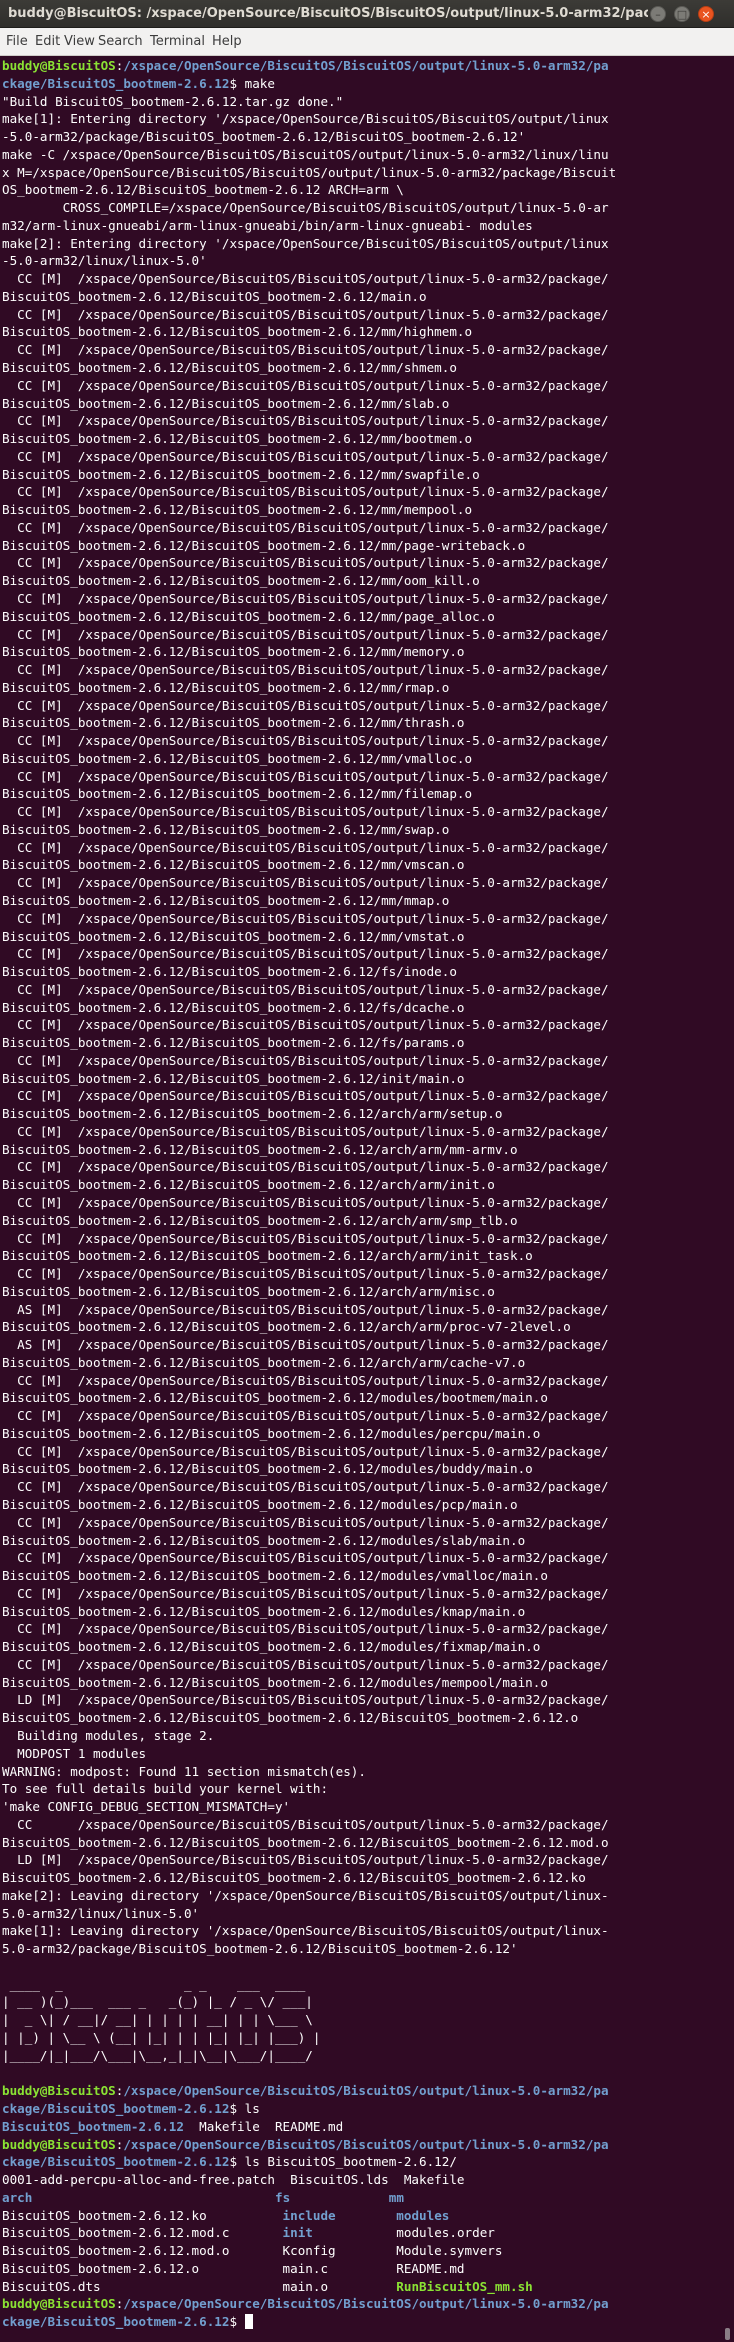 This screenshot has width=734, height=2342. Describe the element at coordinates (17, 2197) in the screenshot. I see `directory-entry: arch` at that location.